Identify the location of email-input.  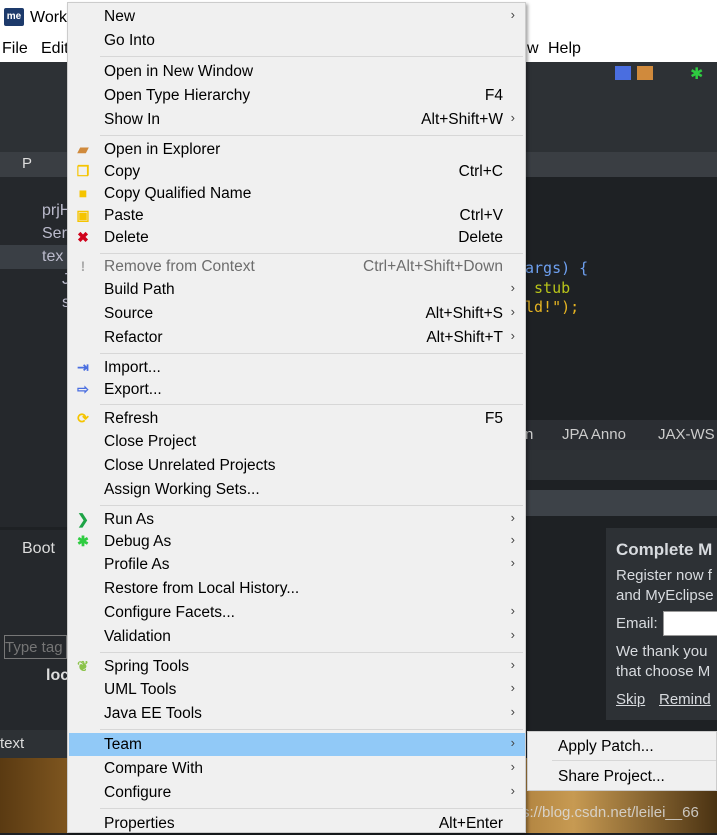
(690, 623).